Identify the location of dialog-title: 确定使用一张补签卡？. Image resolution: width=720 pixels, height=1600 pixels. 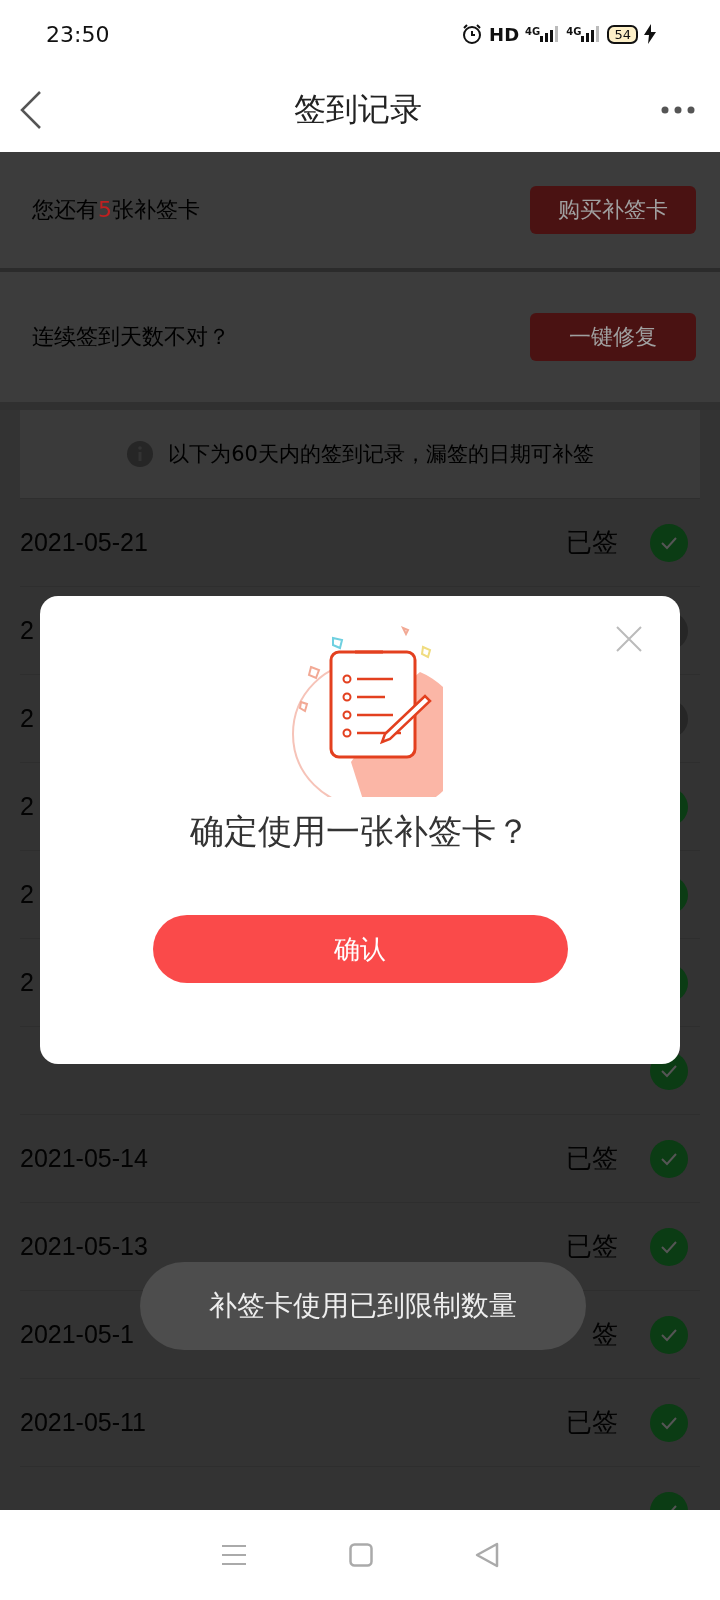
(360, 831).